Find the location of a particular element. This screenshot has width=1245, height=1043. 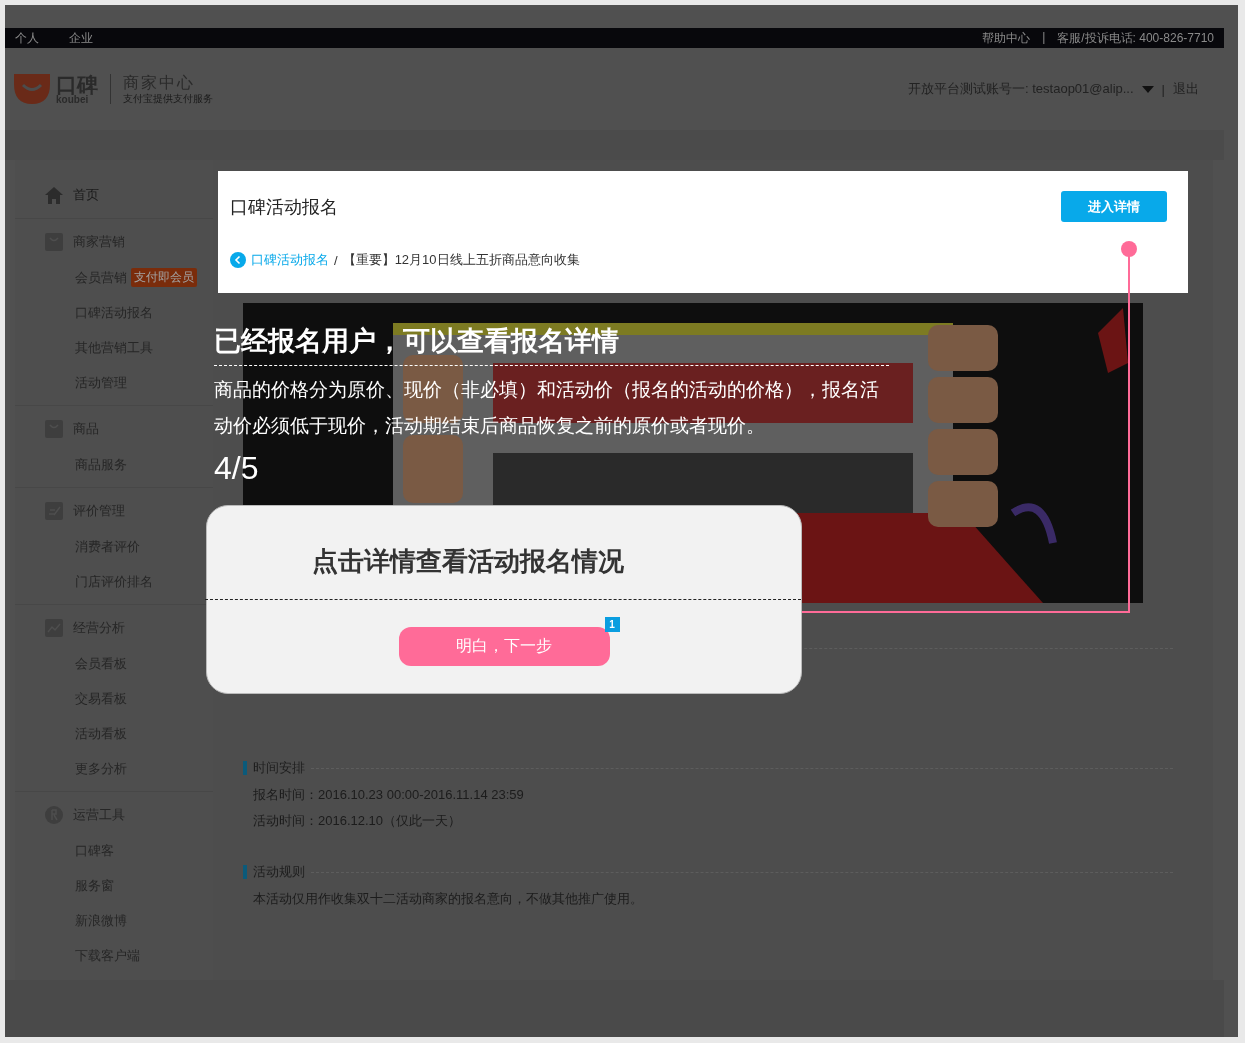

breadcrumb-current: 【重要】12月10日线上五折商品意向收集 is located at coordinates (461, 260).